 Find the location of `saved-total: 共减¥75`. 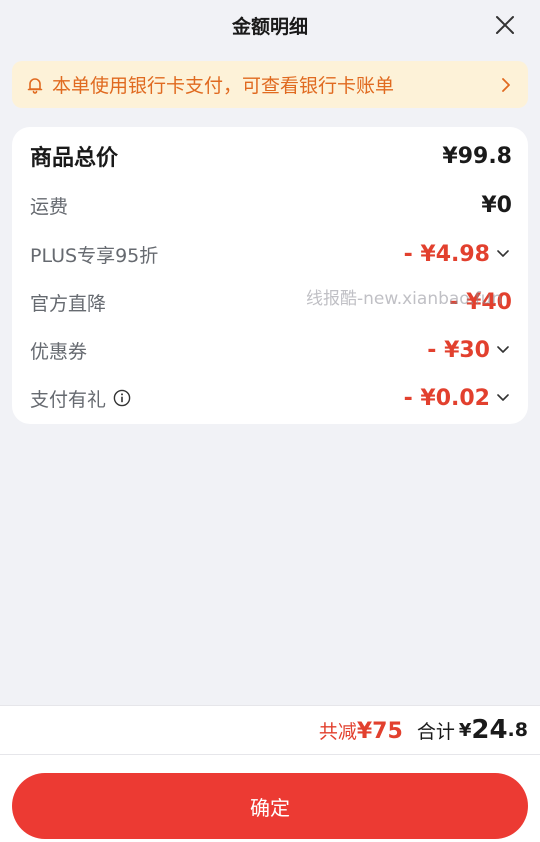

saved-total: 共减¥75 is located at coordinates (361, 730).